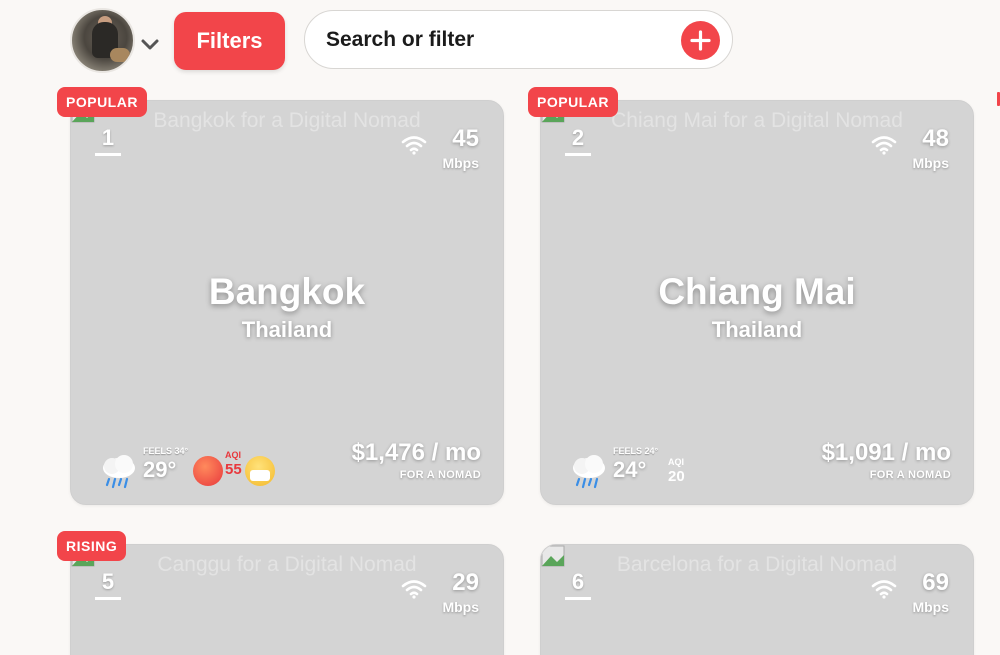 The height and width of the screenshot is (655, 1000). I want to click on add-filter-button, so click(700, 40).